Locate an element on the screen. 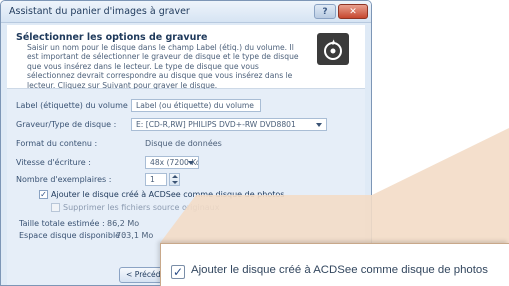 The image size is (509, 286). add-to-acdsee-checkbox: ✓ is located at coordinates (43, 194).